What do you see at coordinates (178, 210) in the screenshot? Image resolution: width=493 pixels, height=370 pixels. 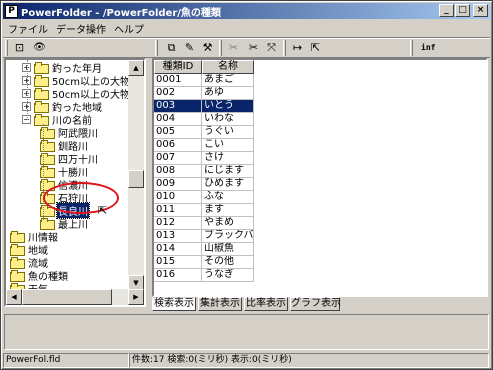 I see `cell-id: 011` at bounding box center [178, 210].